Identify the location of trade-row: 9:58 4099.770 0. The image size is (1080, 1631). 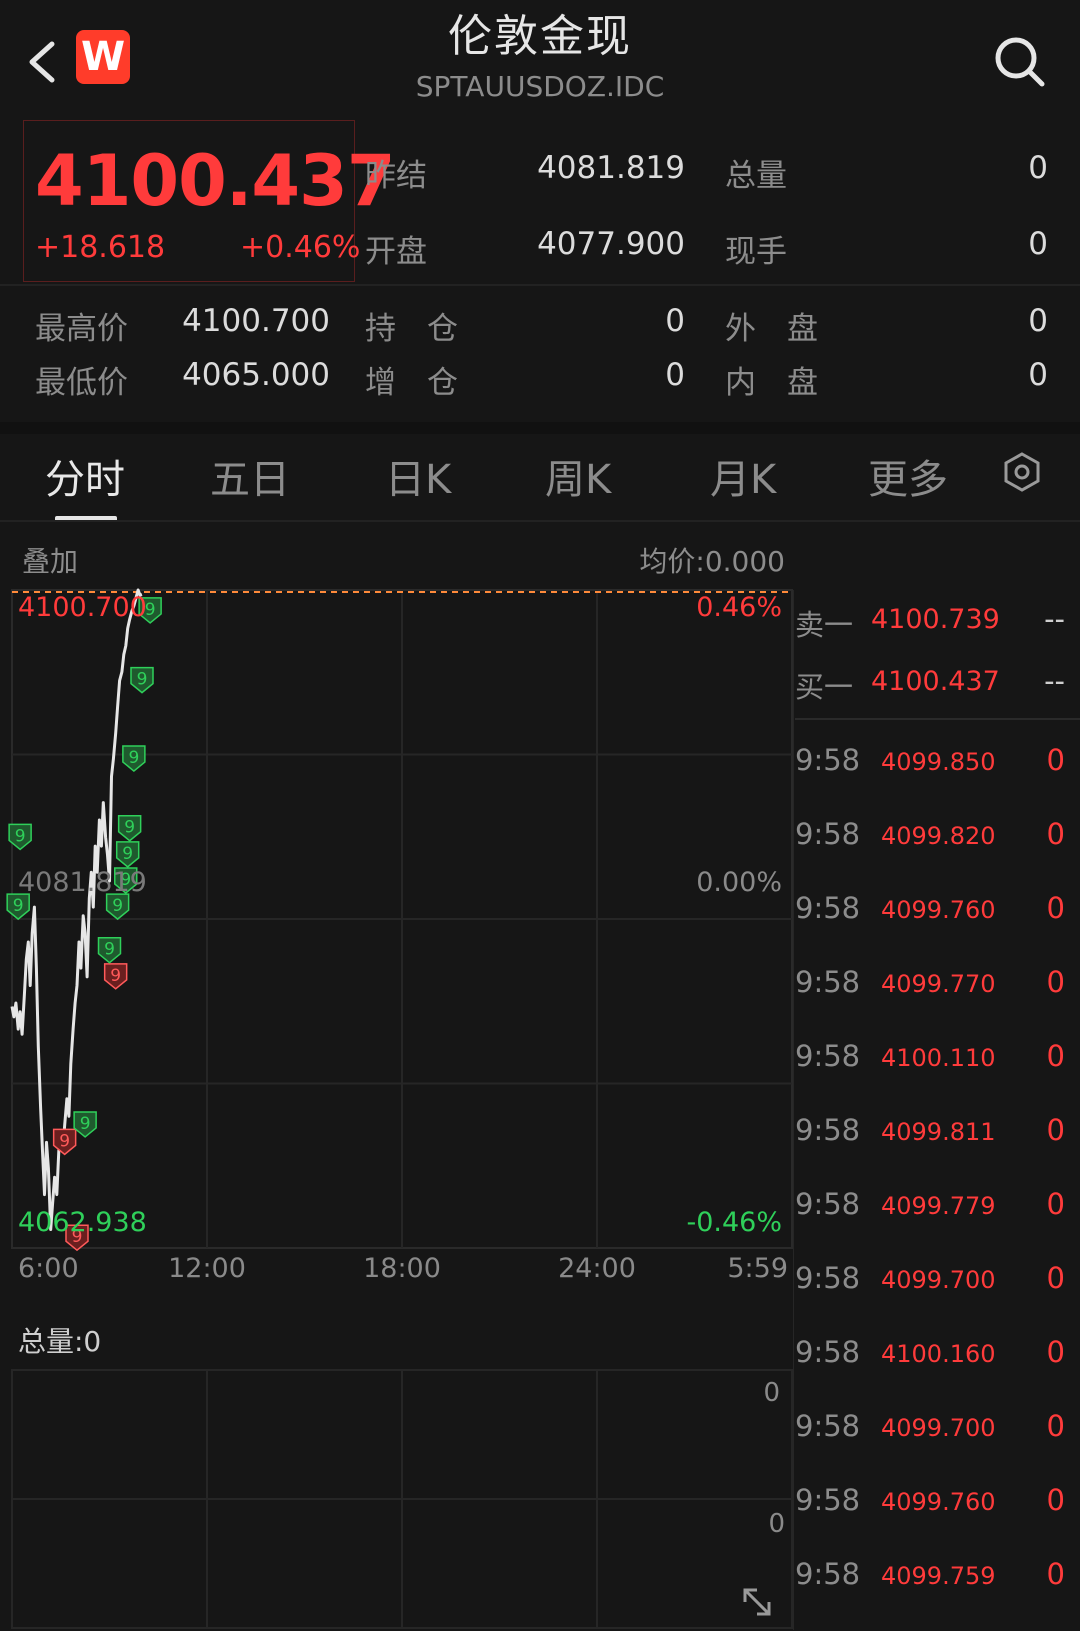
(930, 985).